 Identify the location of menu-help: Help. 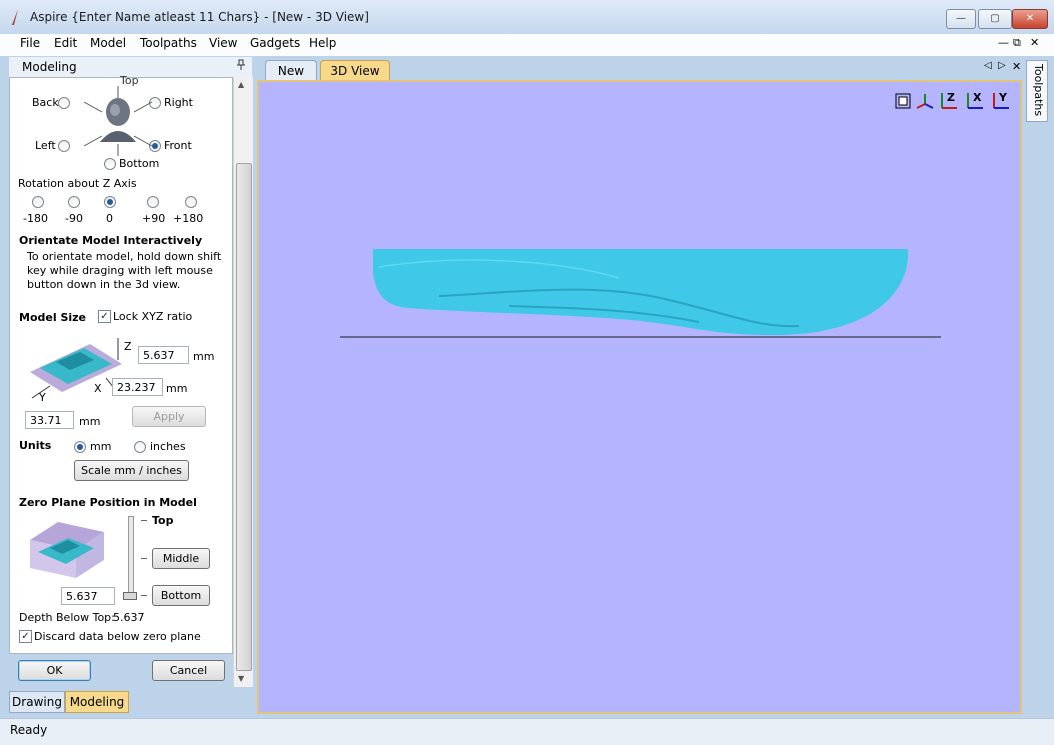
(322, 43).